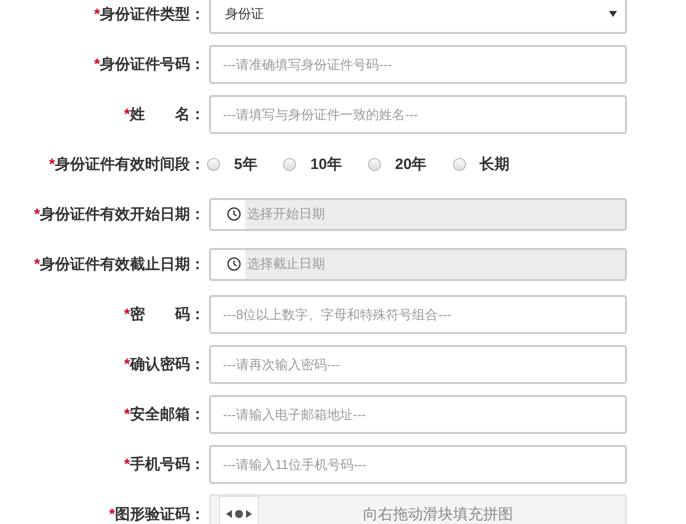  What do you see at coordinates (418, 464) in the screenshot?
I see `input-field: ---请输入11位手机号码---` at bounding box center [418, 464].